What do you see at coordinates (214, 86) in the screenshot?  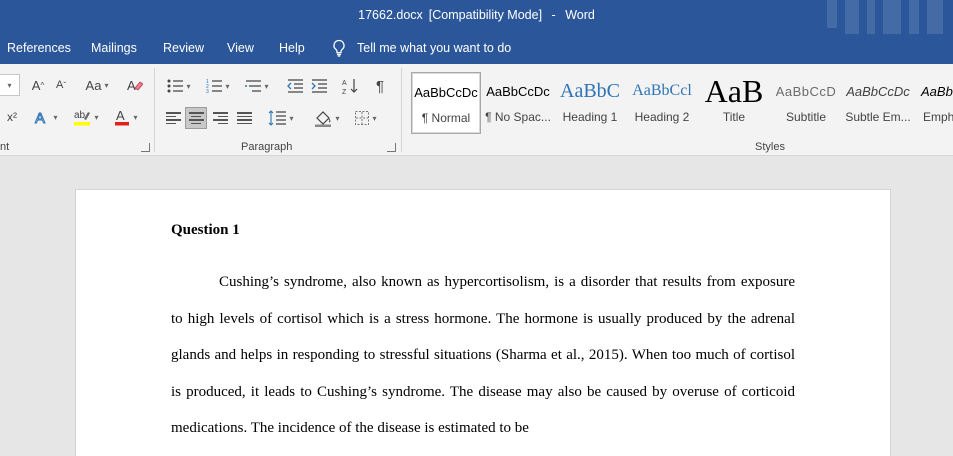 I see `numbering-icon: 123` at bounding box center [214, 86].